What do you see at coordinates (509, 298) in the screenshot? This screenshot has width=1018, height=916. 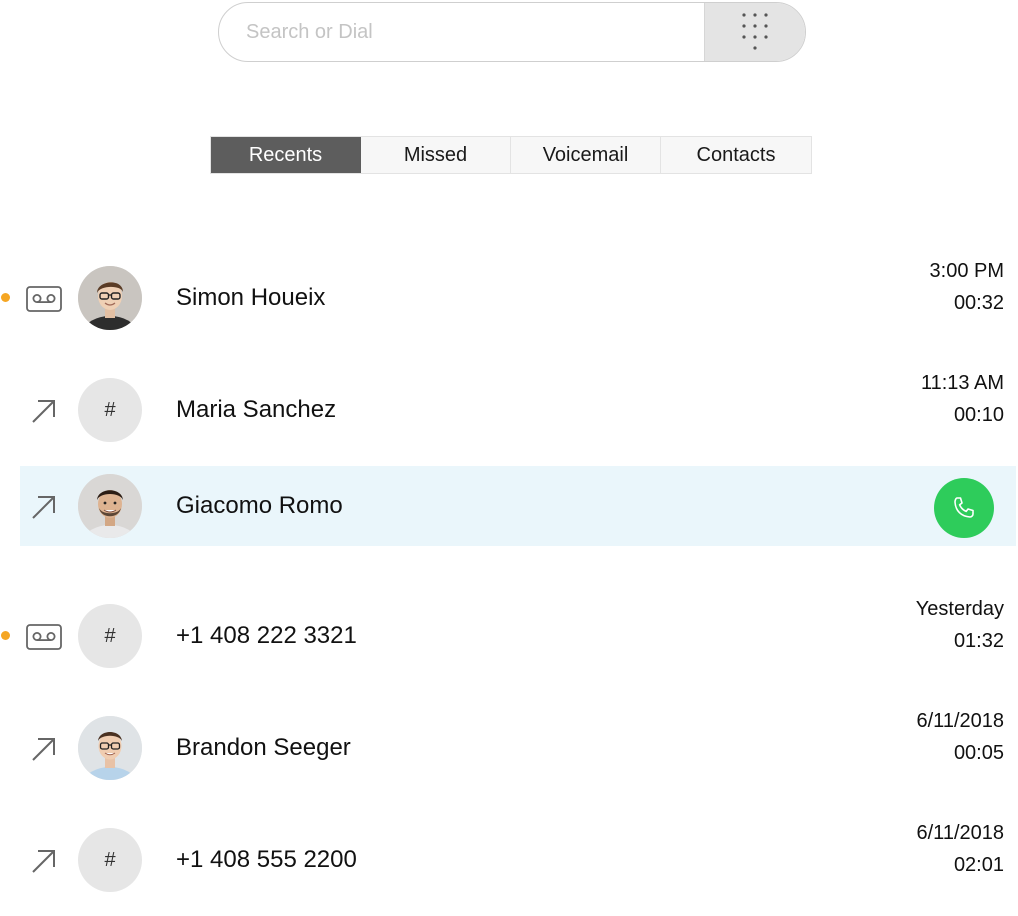 I see `call-row: Simon Houeix 3:00 PM 00:32` at bounding box center [509, 298].